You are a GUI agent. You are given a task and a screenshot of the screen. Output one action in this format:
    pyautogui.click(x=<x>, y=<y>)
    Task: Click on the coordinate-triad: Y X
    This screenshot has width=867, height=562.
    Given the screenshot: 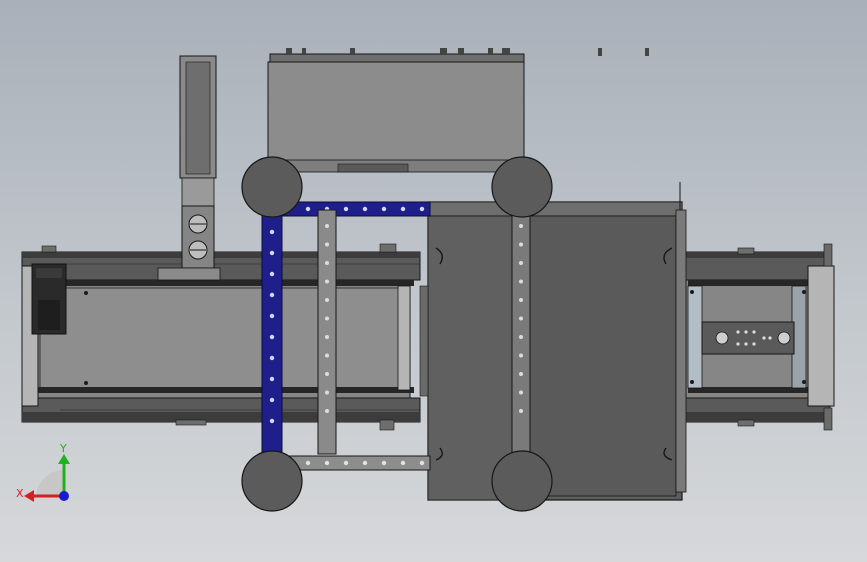 What is the action you would take?
    pyautogui.click(x=43, y=472)
    